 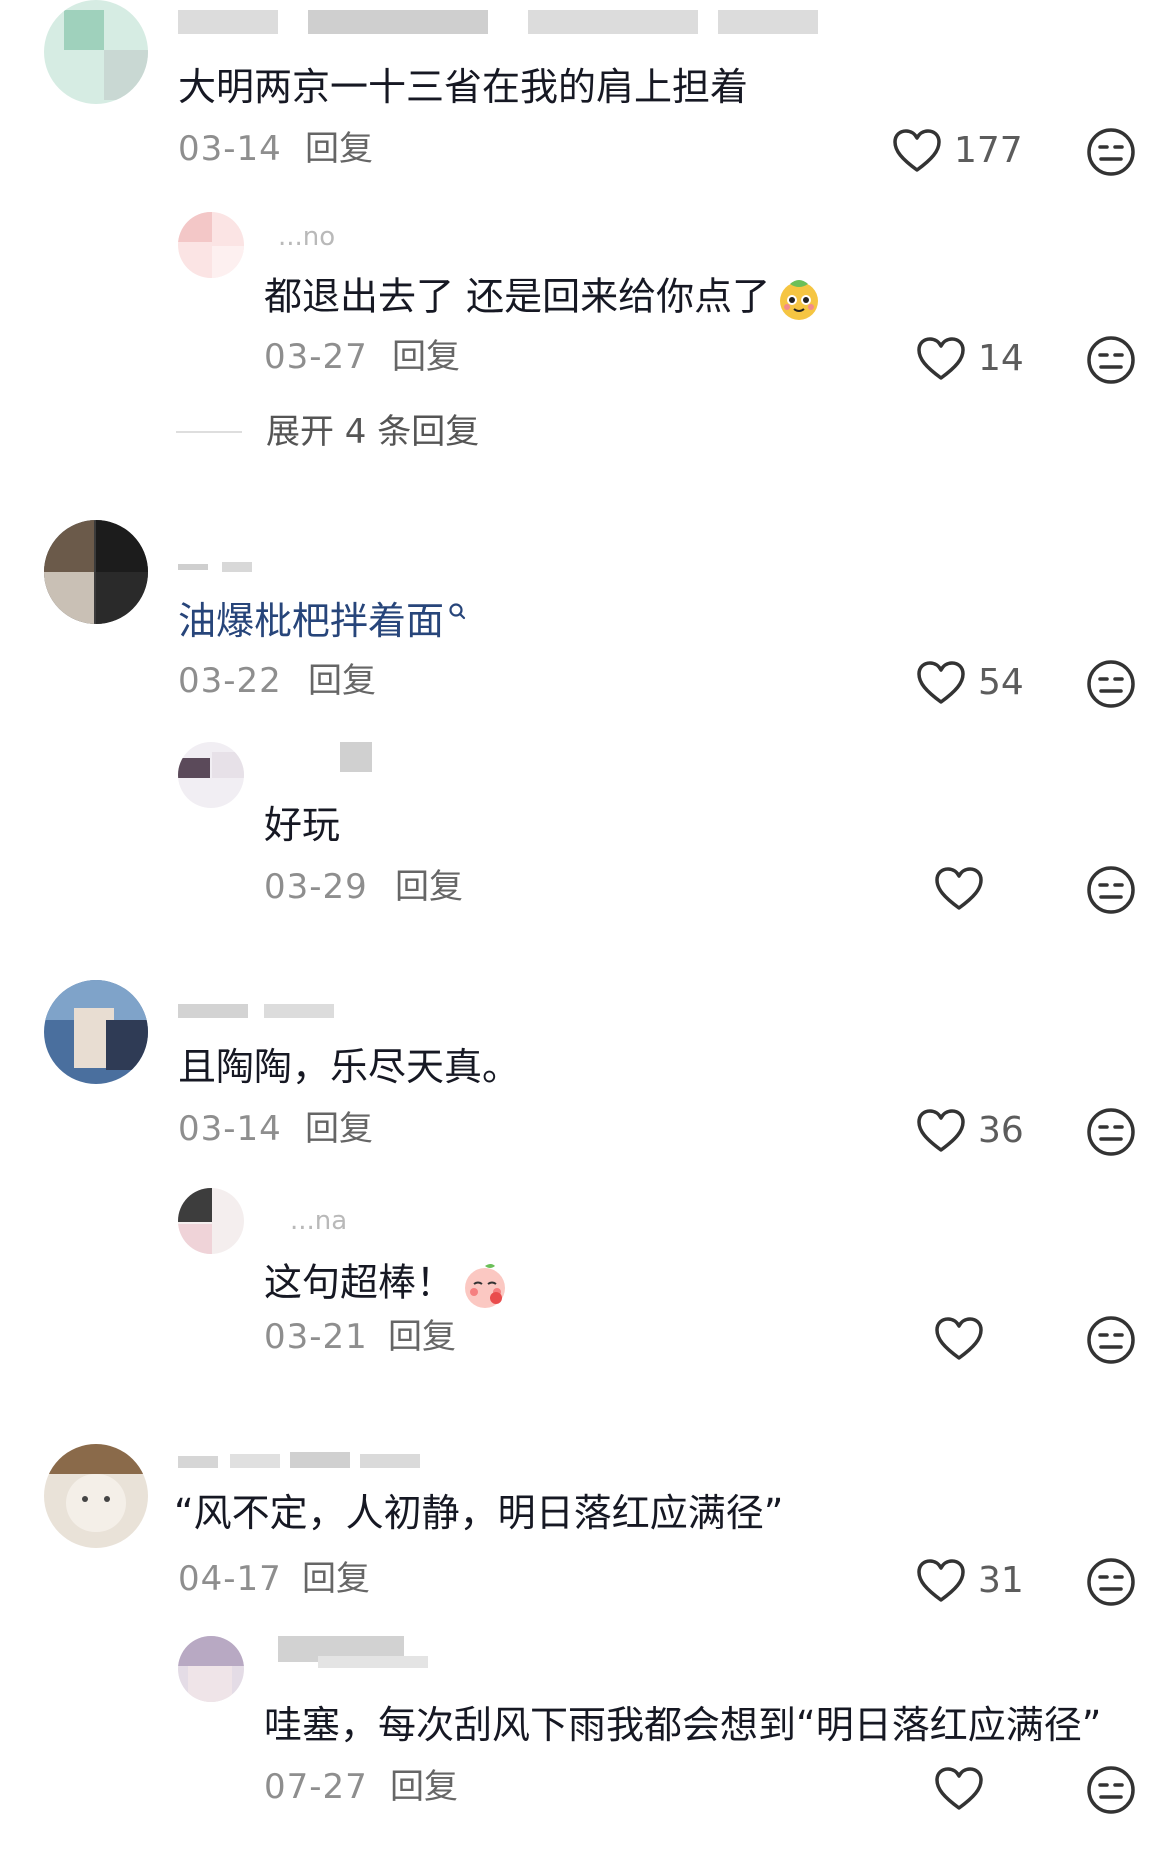 What do you see at coordinates (970, 359) in the screenshot?
I see `like-button: 14` at bounding box center [970, 359].